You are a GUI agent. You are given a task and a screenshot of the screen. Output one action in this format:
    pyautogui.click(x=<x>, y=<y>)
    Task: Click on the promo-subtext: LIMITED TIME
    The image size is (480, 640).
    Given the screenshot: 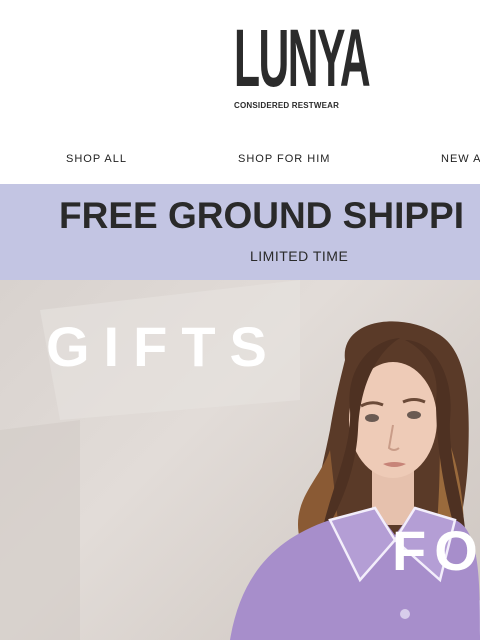 What is the action you would take?
    pyautogui.click(x=299, y=256)
    